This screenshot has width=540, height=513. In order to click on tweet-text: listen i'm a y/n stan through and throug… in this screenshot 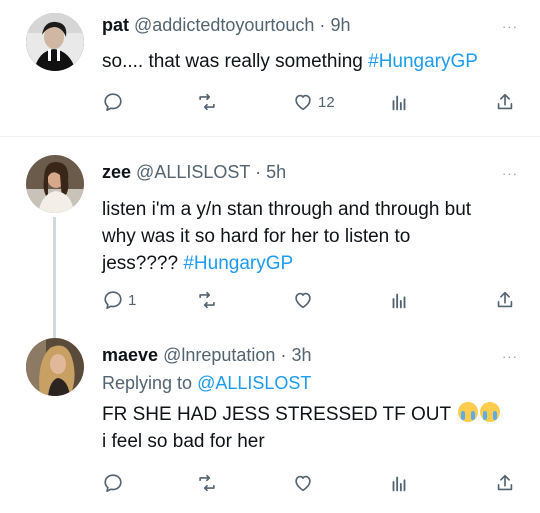, I will do `click(314, 236)`.